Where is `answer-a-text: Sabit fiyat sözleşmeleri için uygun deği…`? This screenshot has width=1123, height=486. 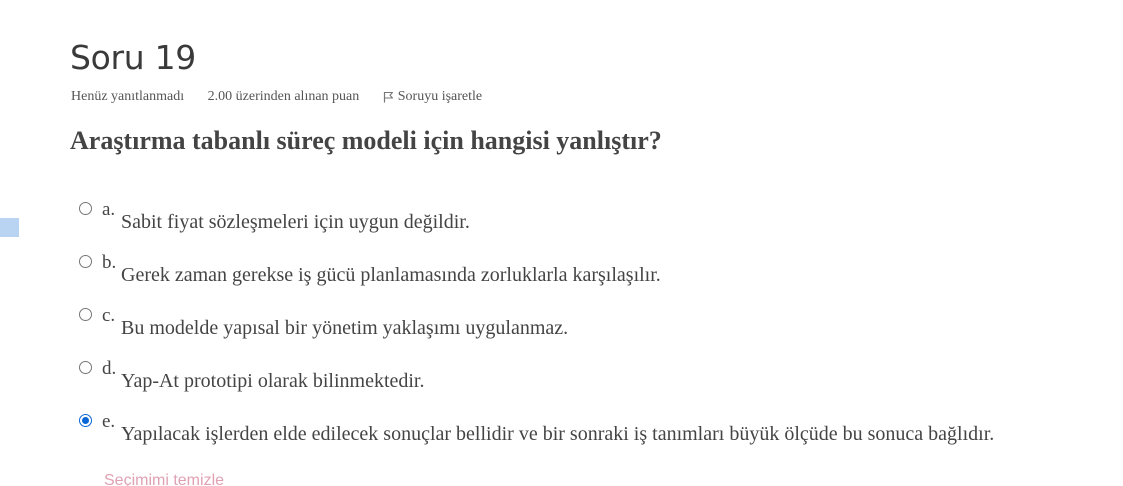
answer-a-text: Sabit fiyat sözleşmeleri için uygun deği… is located at coordinates (295, 222).